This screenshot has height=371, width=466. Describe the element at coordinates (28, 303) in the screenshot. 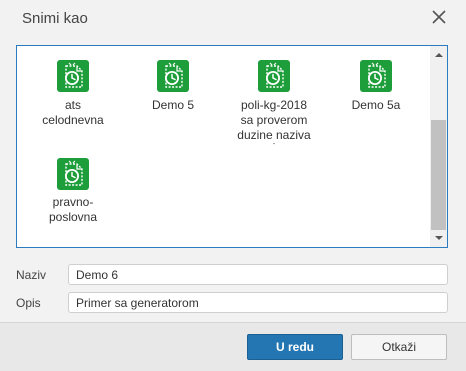

I see `description-label: Opis` at that location.